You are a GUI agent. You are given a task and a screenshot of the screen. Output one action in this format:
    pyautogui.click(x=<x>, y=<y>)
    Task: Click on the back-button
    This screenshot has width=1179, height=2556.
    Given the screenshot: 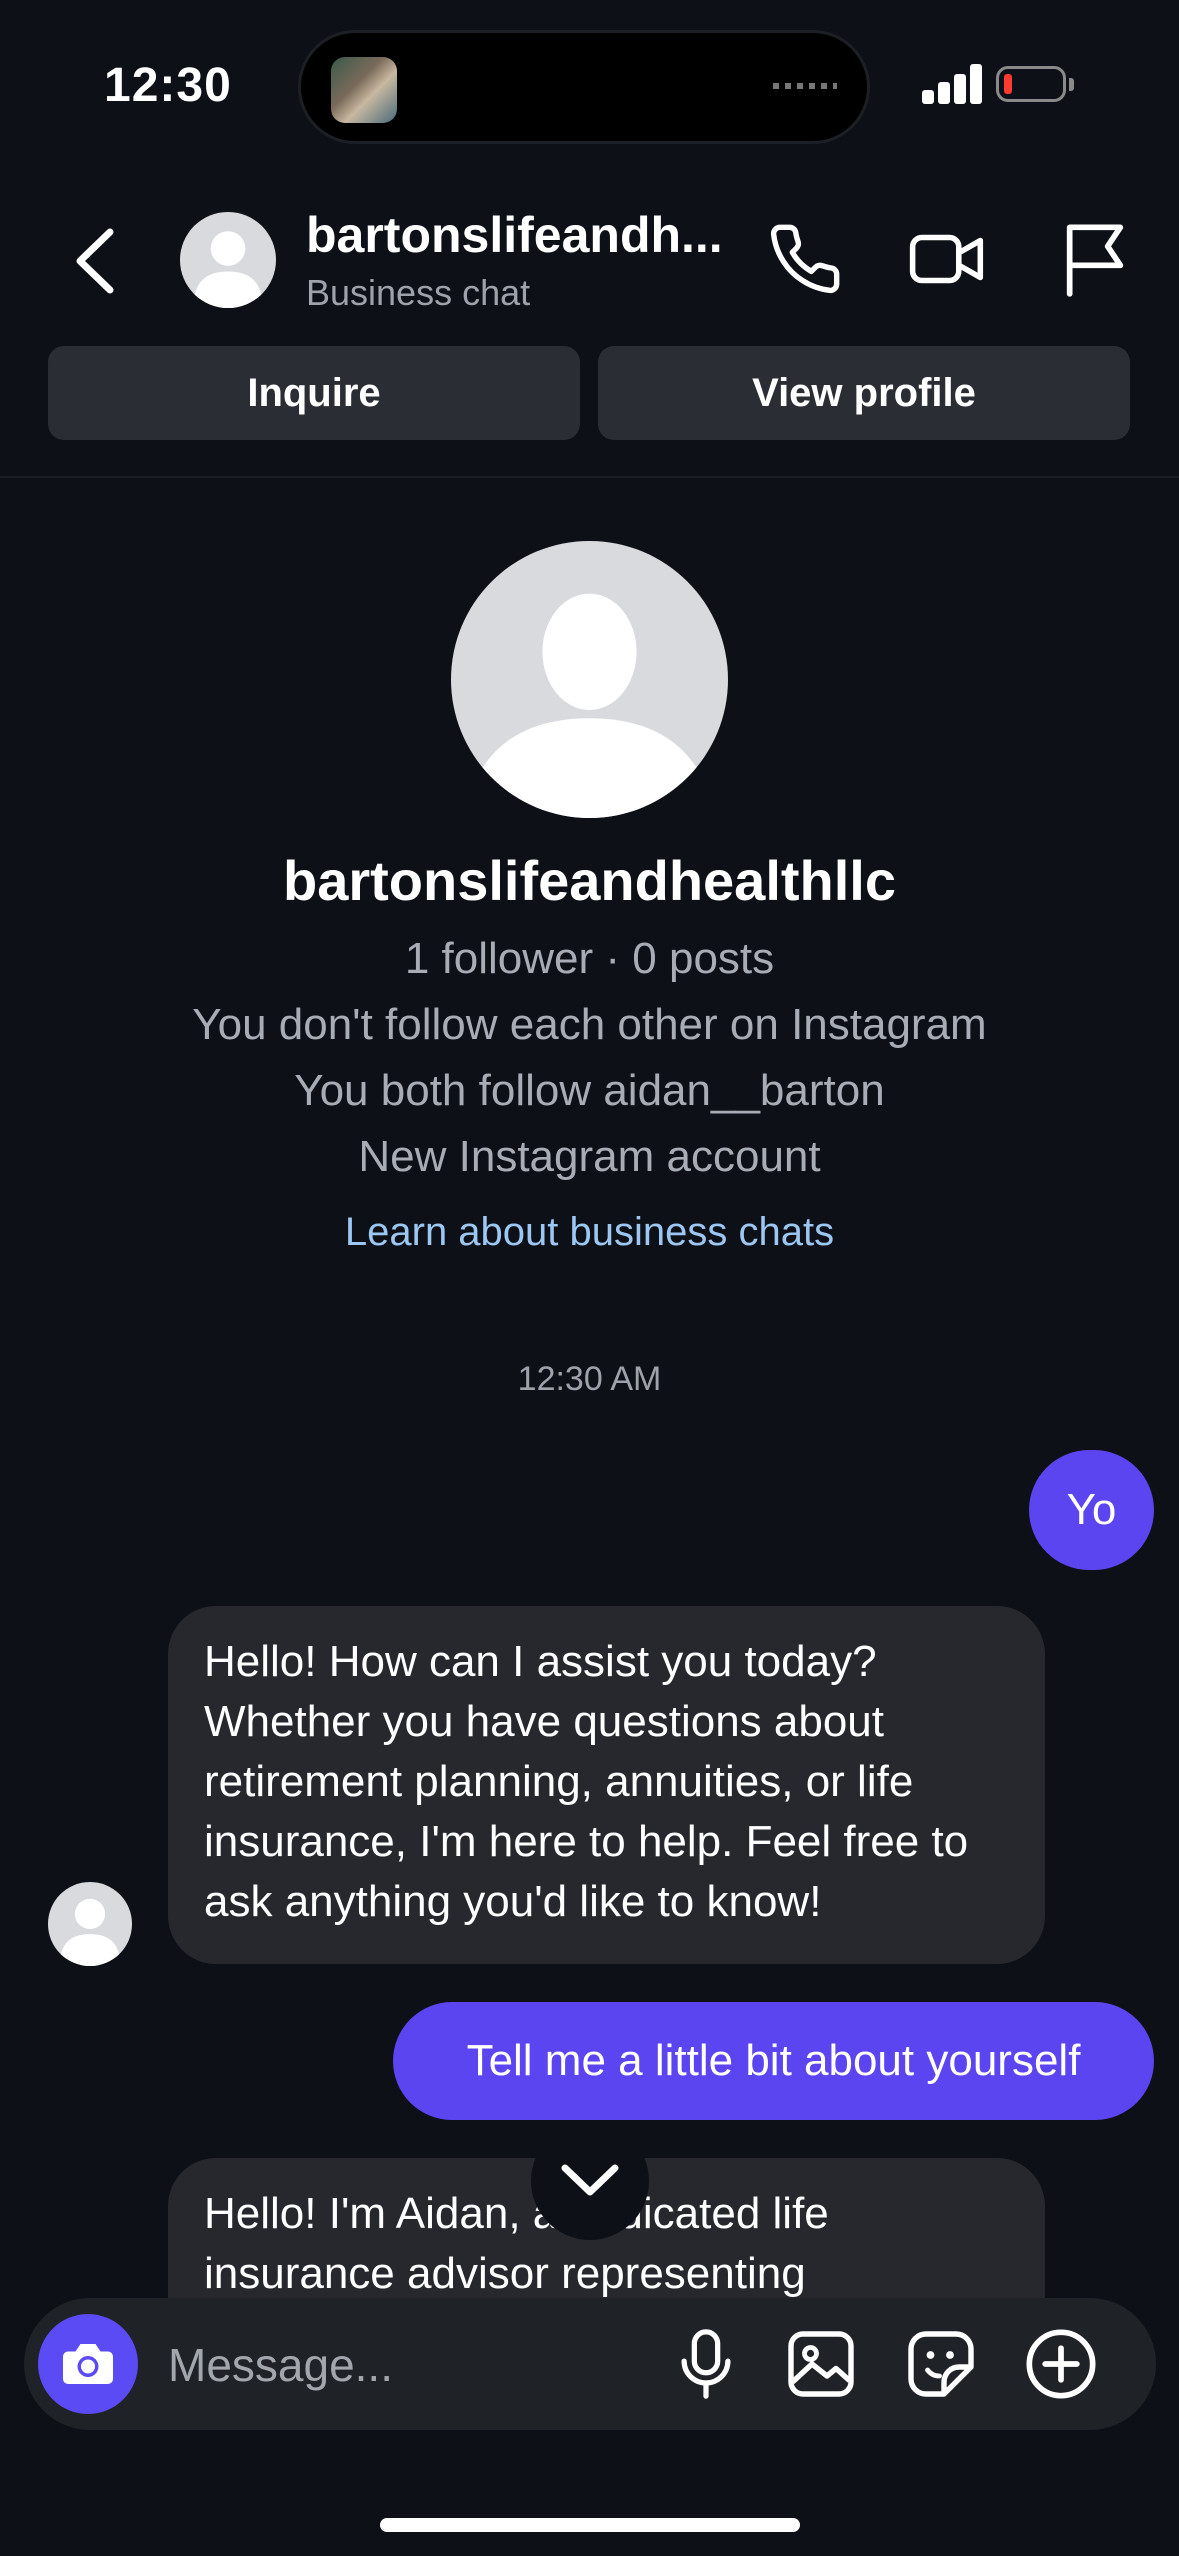 What is the action you would take?
    pyautogui.click(x=98, y=261)
    